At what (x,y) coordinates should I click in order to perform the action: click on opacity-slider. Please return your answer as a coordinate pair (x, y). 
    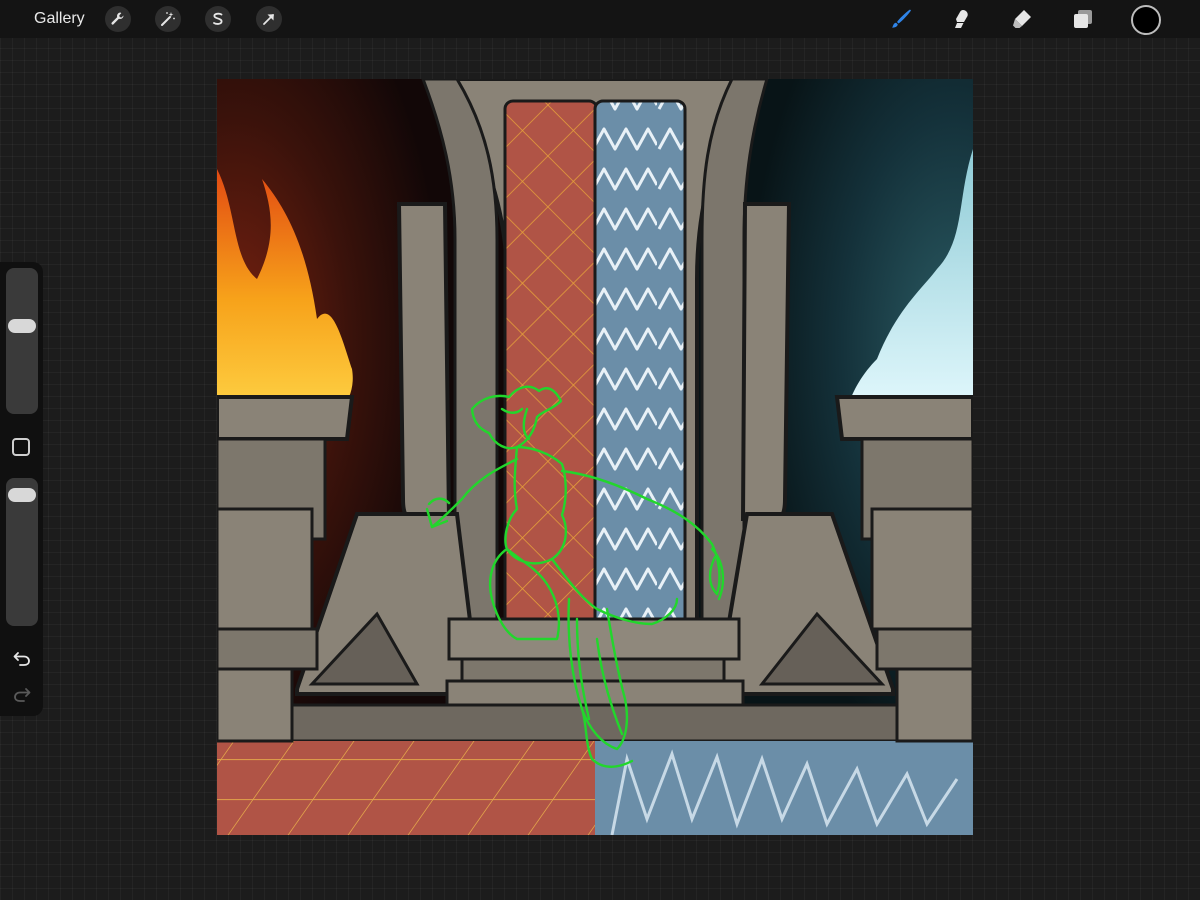
    Looking at the image, I should click on (22, 552).